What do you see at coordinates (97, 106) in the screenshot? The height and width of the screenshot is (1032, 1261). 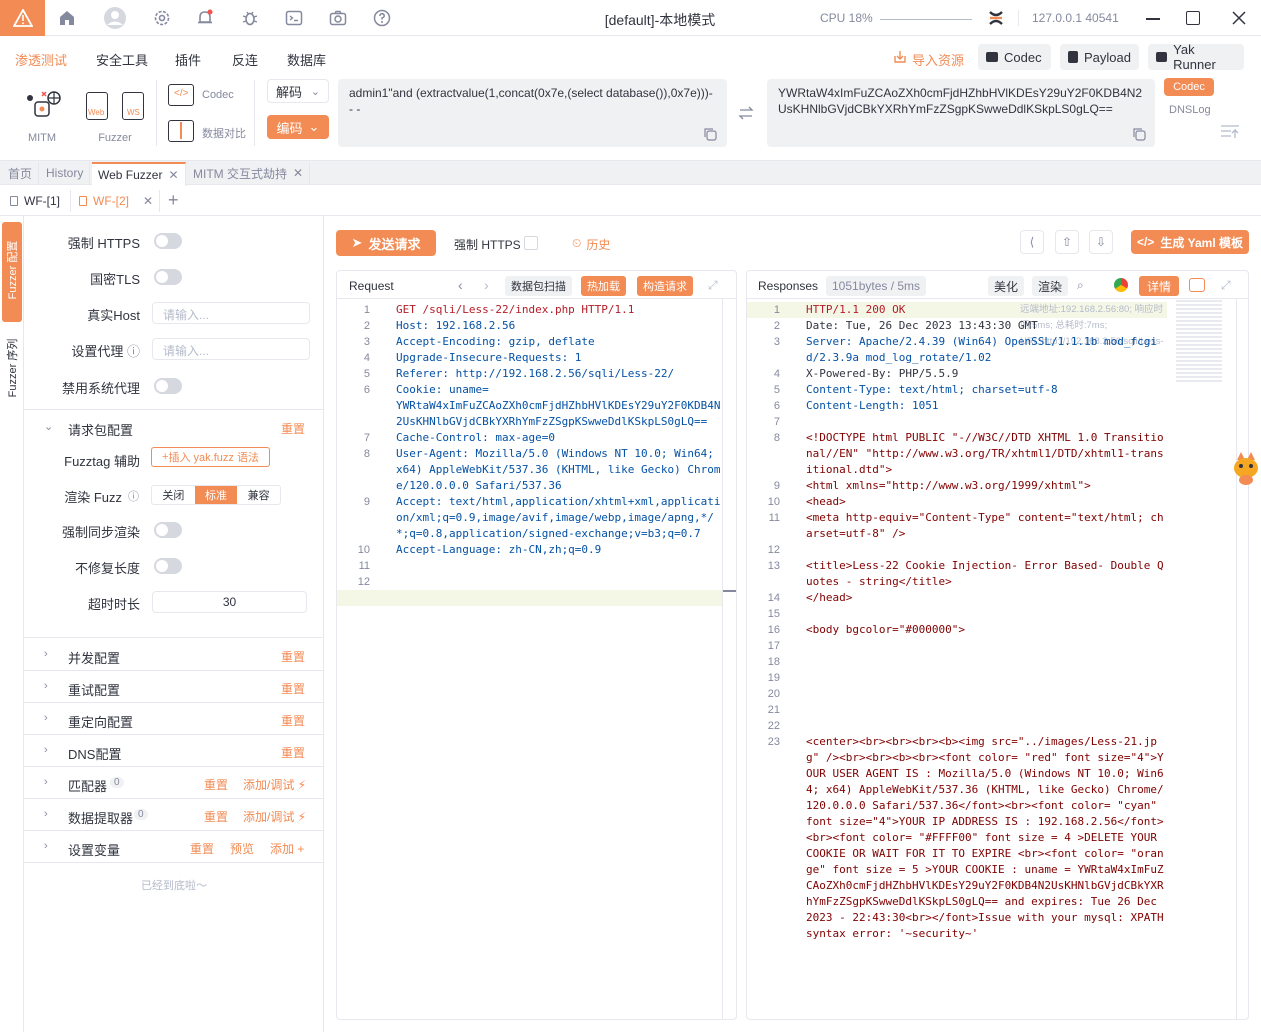 I see `web-fuzzer-icon: Web` at bounding box center [97, 106].